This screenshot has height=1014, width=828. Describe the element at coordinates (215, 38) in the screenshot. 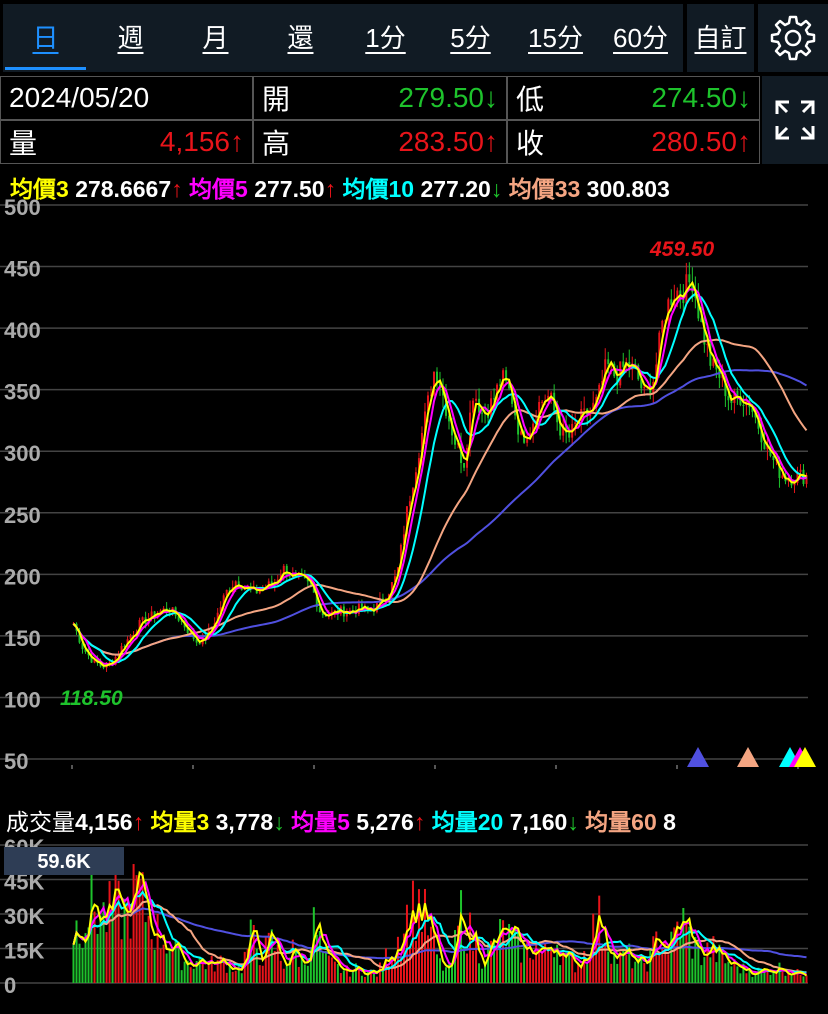

I see `tab-2: 月` at that location.